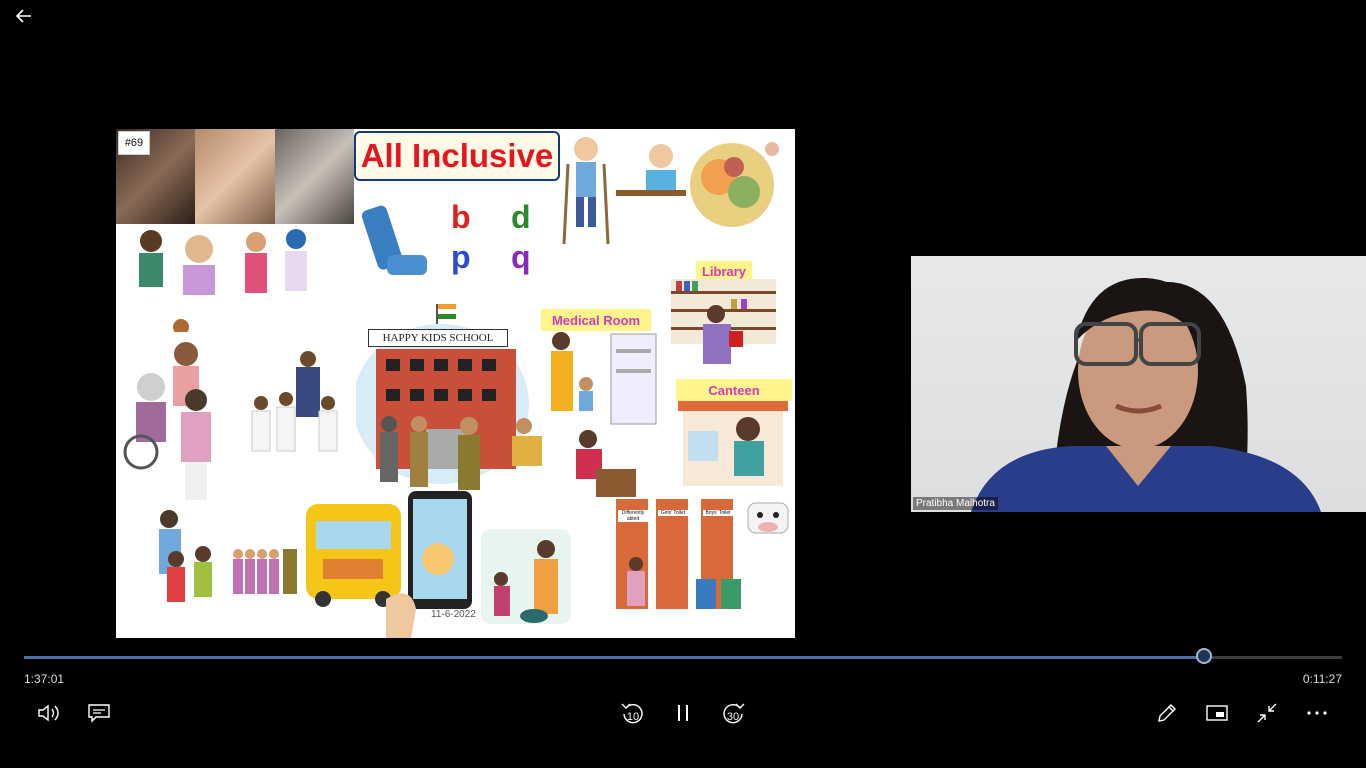 Image resolution: width=1366 pixels, height=768 pixels. What do you see at coordinates (453, 614) in the screenshot?
I see `slide-date: 11-6-2022` at bounding box center [453, 614].